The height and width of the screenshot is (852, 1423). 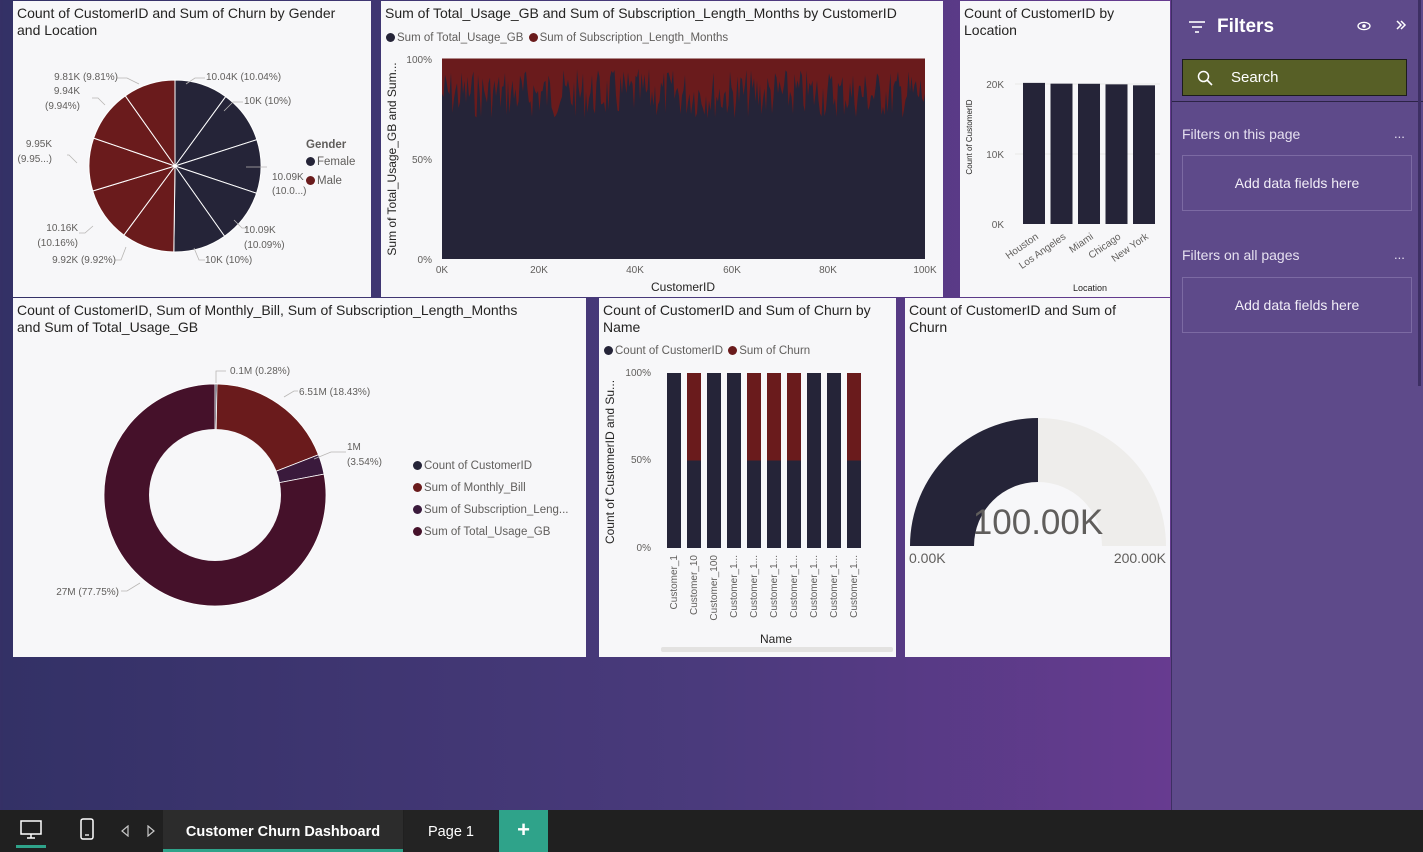 What do you see at coordinates (334, 392) in the screenshot?
I see `donut-label: 6.51M (18.43%)` at bounding box center [334, 392].